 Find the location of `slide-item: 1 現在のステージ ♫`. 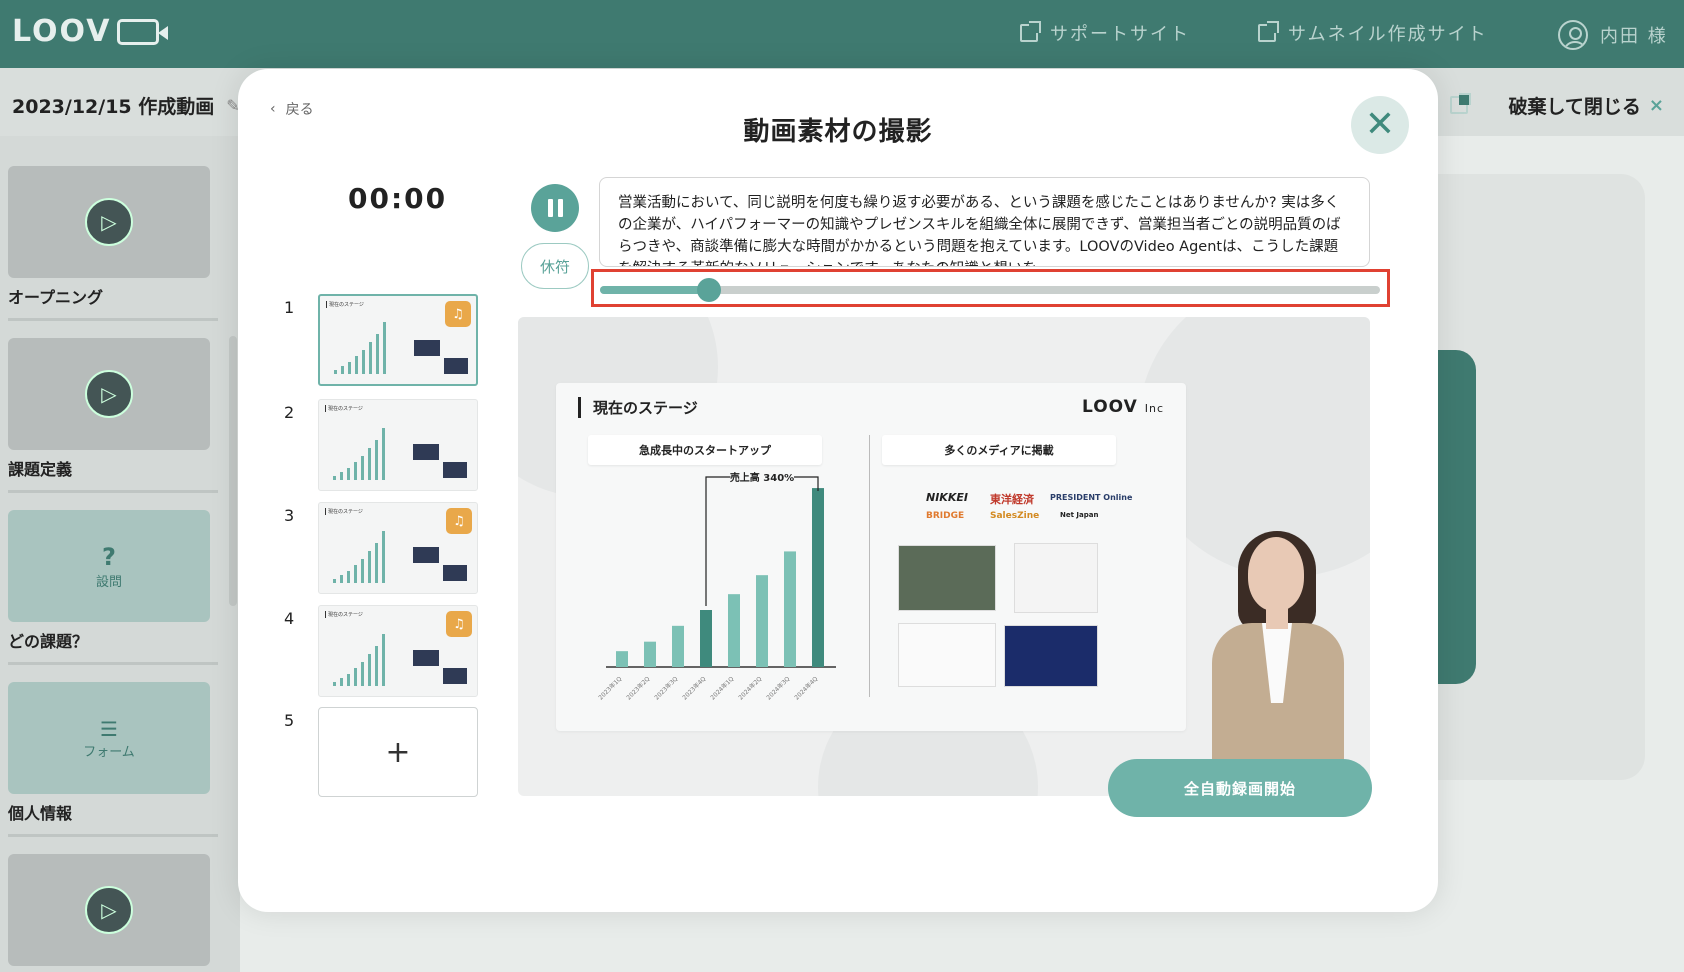

slide-item: 1 現在のステージ ♫ is located at coordinates (378, 344).